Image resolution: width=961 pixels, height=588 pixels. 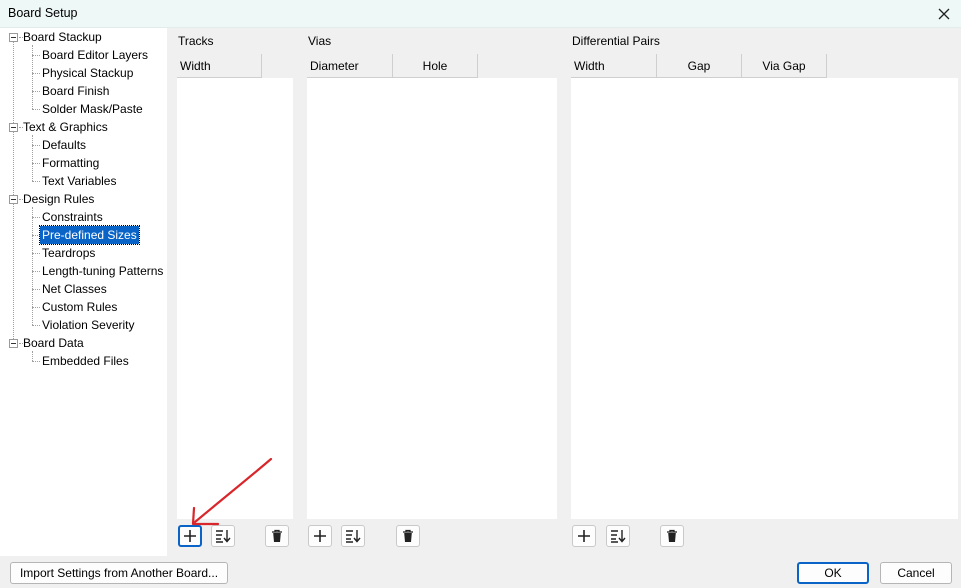 What do you see at coordinates (74, 289) in the screenshot?
I see `tree-item-net-classes: Net Classes` at bounding box center [74, 289].